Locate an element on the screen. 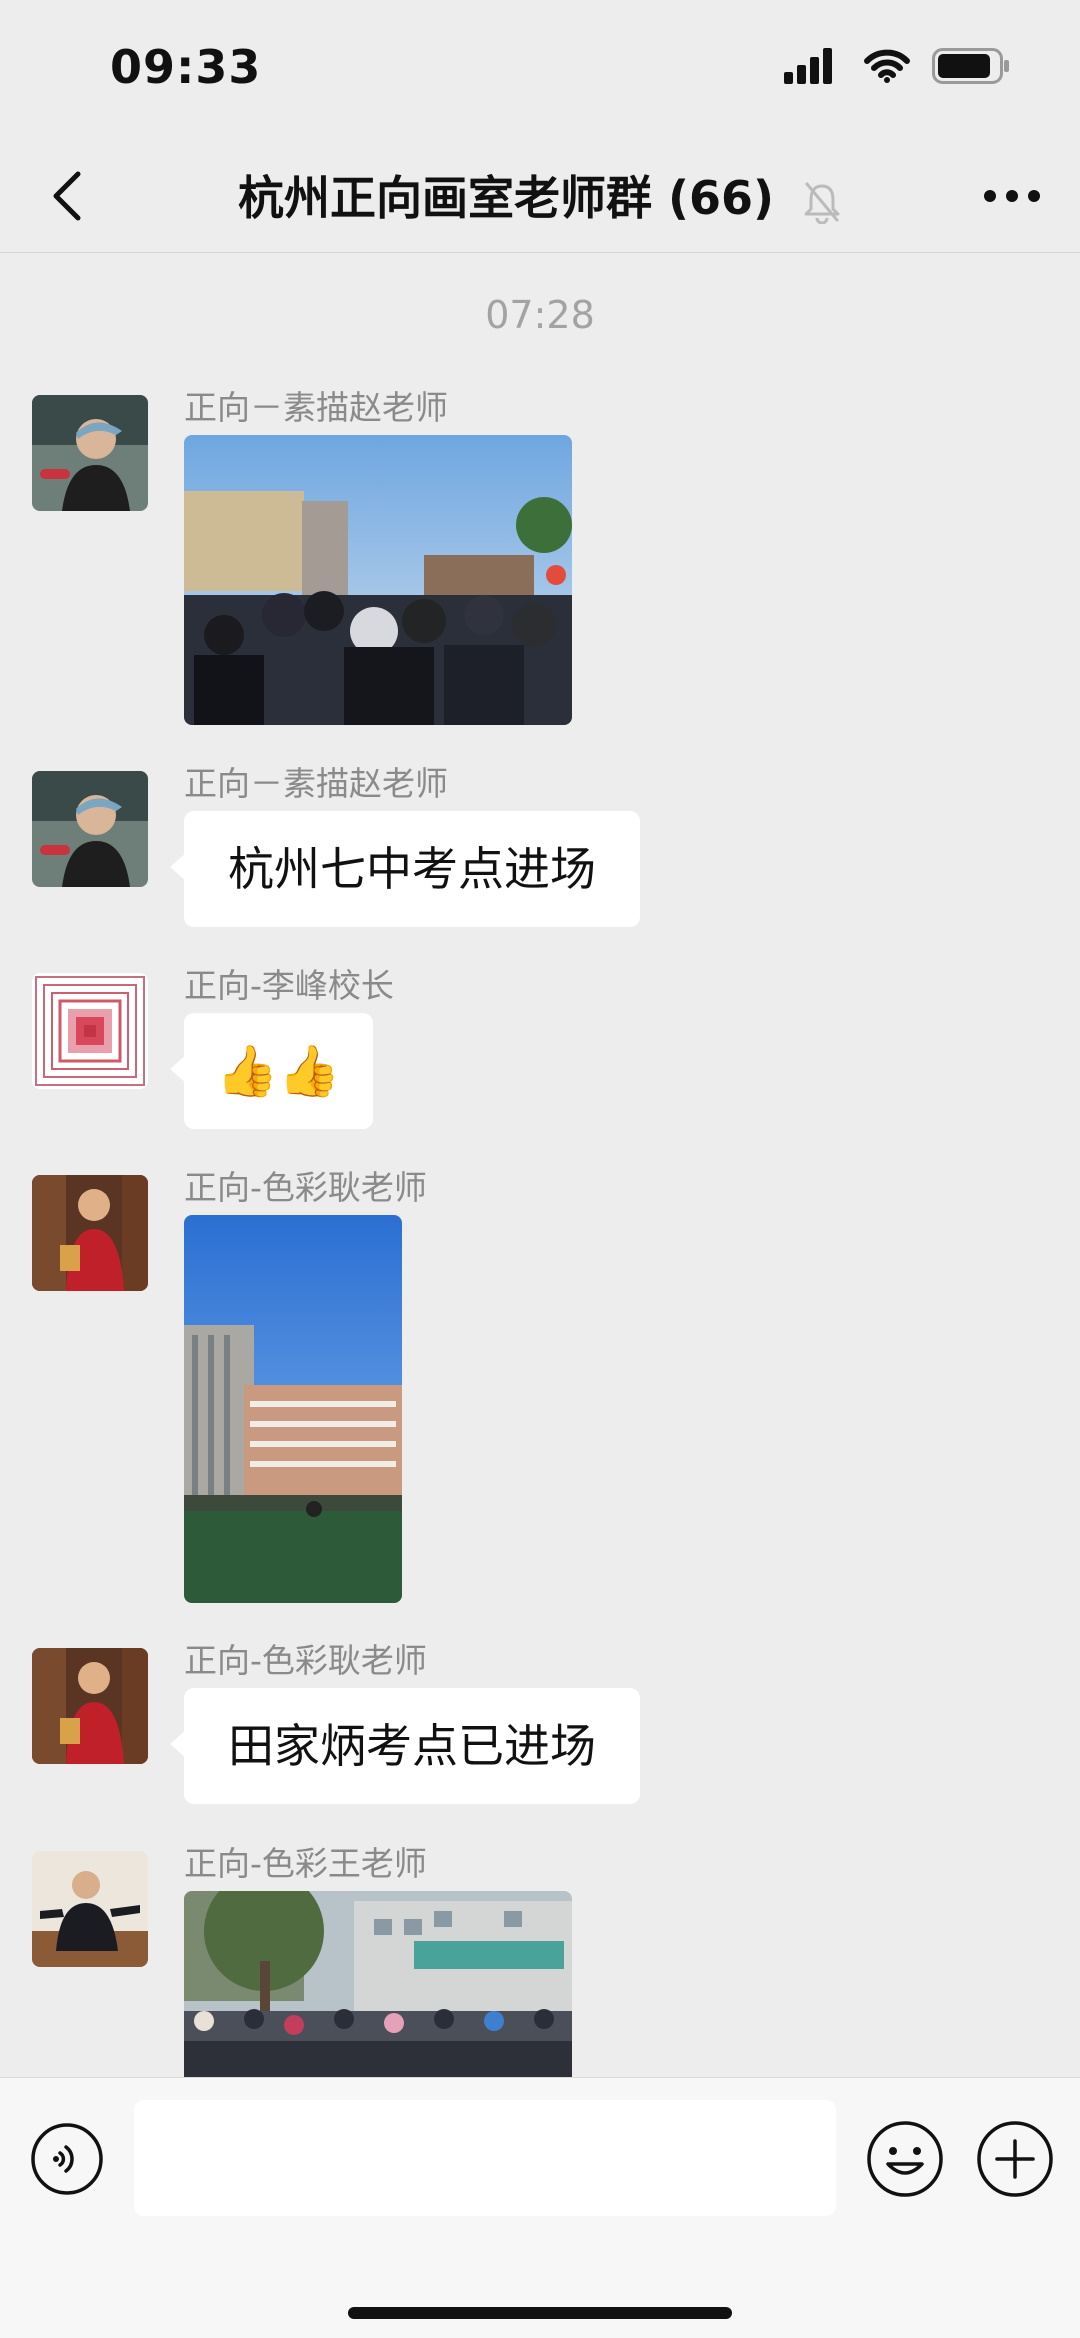 The width and height of the screenshot is (1080, 2338). mute-bell-icon is located at coordinates (822, 203).